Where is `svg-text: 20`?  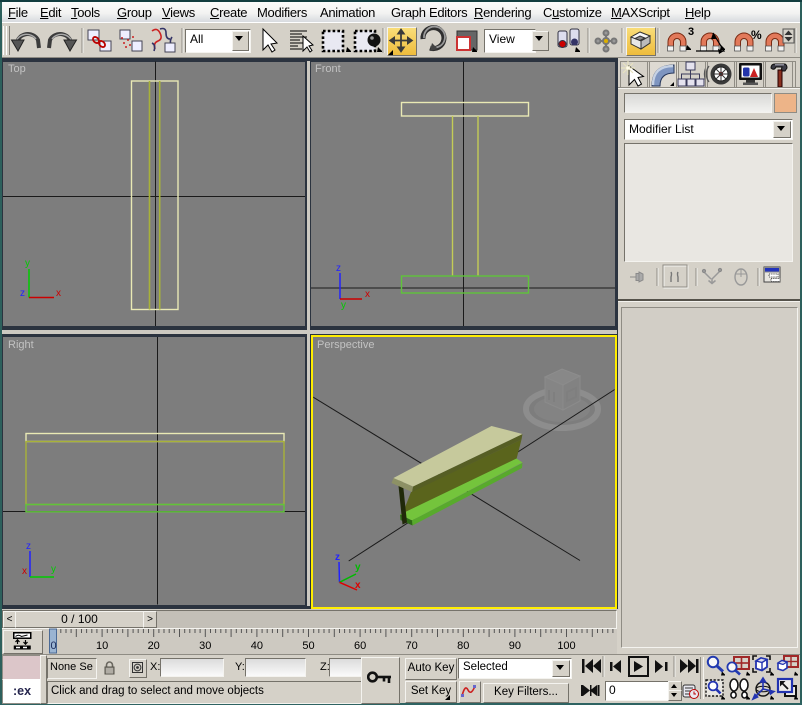
svg-text: 20 is located at coordinates (154, 646).